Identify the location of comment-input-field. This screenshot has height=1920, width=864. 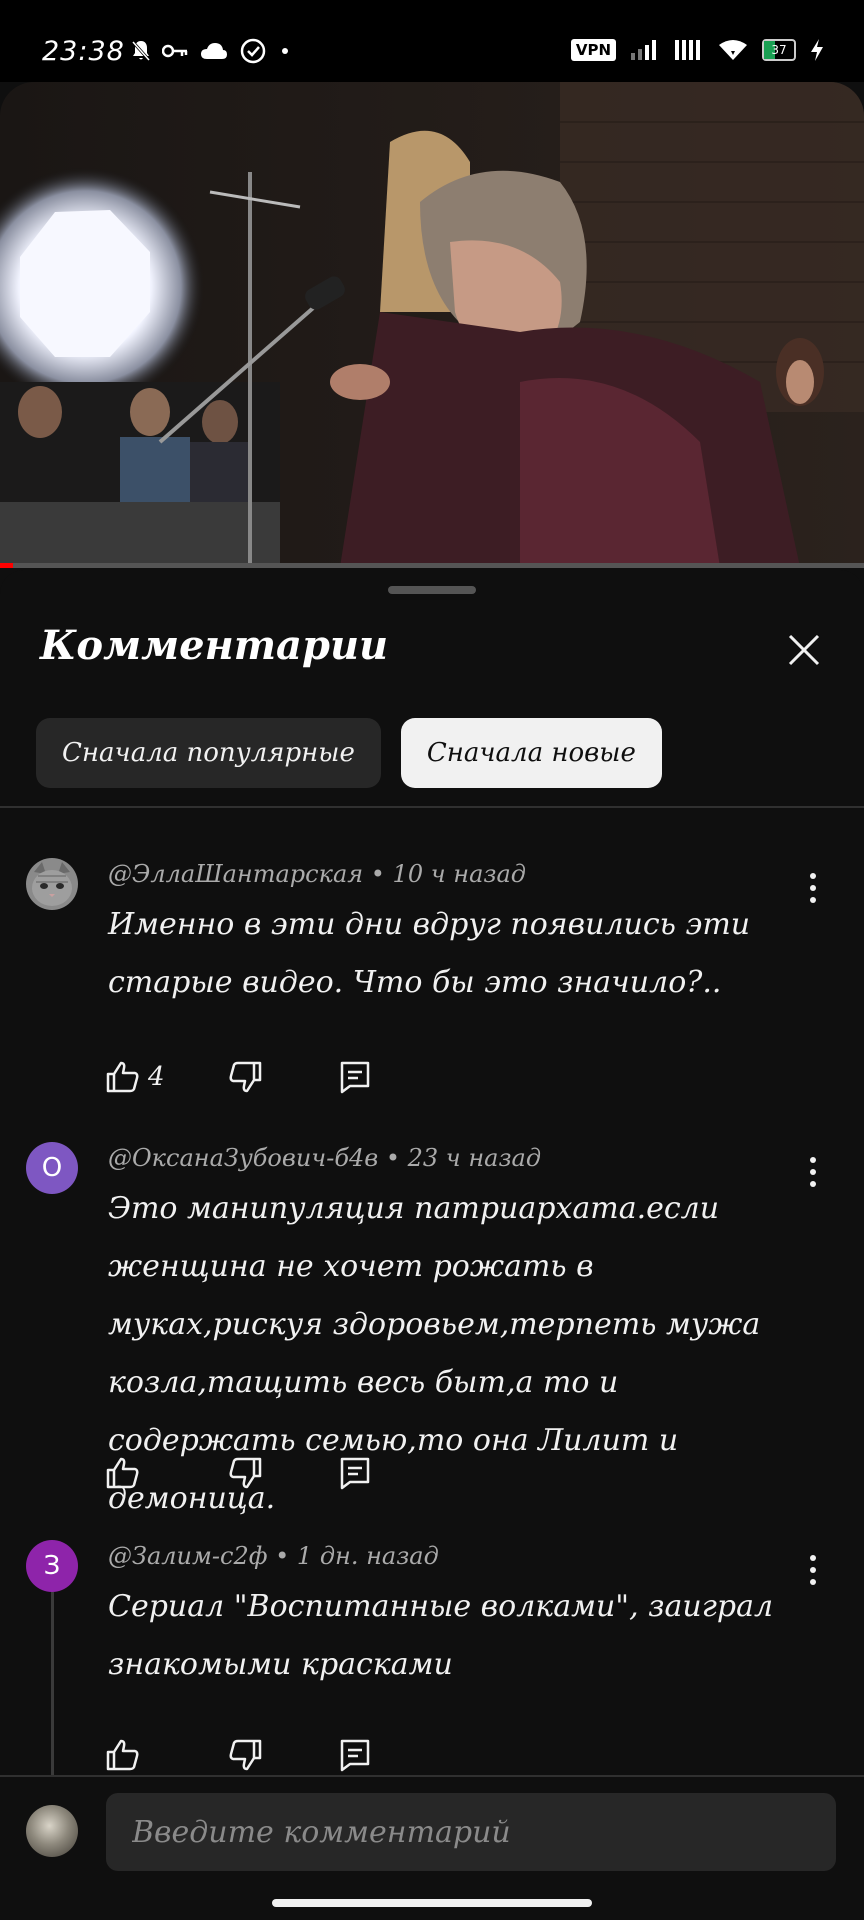
(471, 1832).